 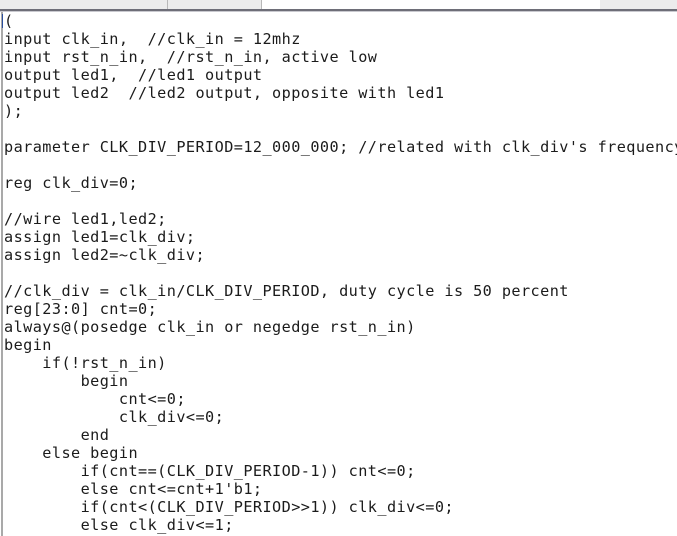 I want to click on code-line: assign led1=clk_div;, so click(x=100, y=237).